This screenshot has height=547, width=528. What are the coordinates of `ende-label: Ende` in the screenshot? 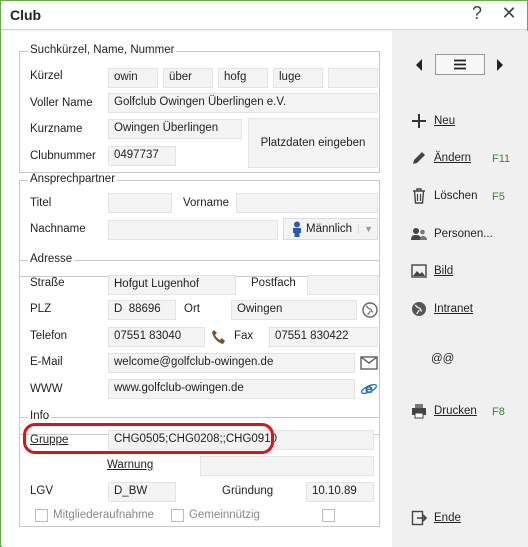 It's located at (447, 518).